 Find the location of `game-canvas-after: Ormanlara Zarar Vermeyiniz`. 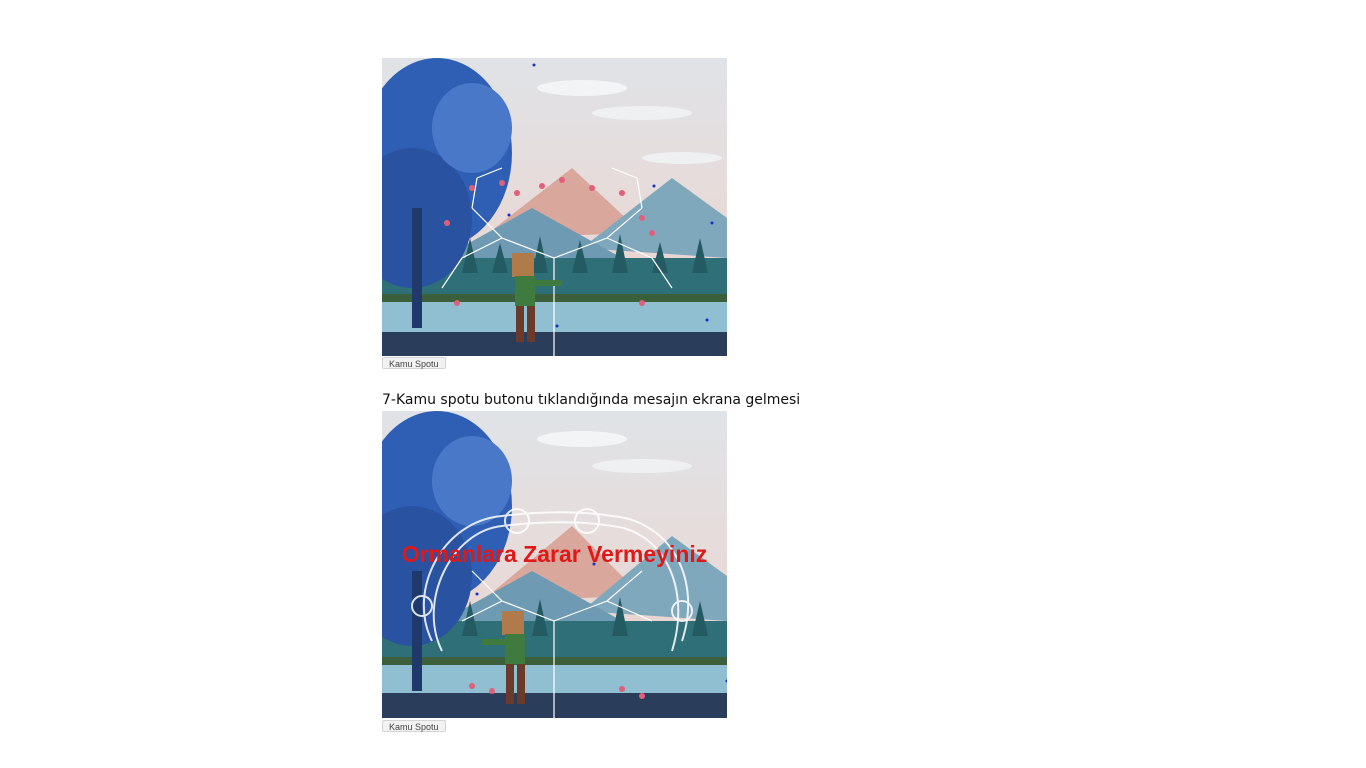

game-canvas-after: Ormanlara Zarar Vermeyiniz is located at coordinates (554, 564).